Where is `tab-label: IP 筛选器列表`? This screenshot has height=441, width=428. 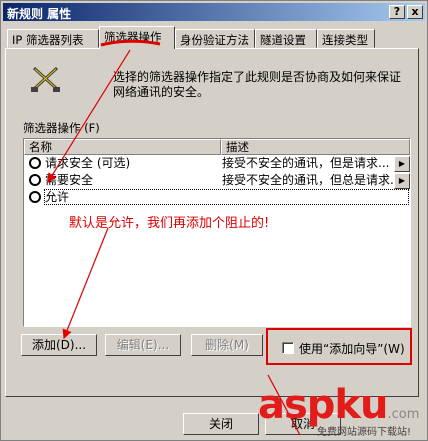
tab-label: IP 筛选器列表 is located at coordinates (48, 40).